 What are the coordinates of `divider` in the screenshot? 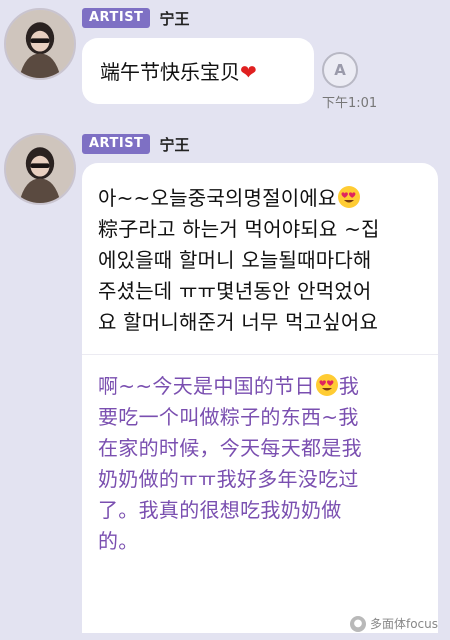 It's located at (260, 354).